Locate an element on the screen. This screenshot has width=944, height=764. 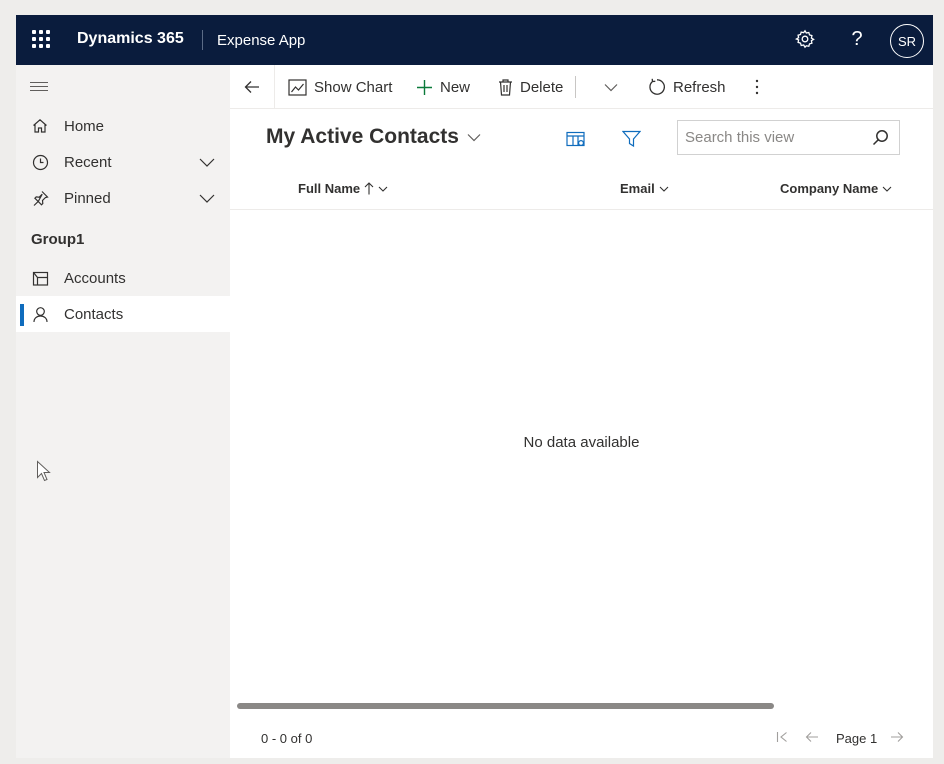
command-divider is located at coordinates (575, 87).